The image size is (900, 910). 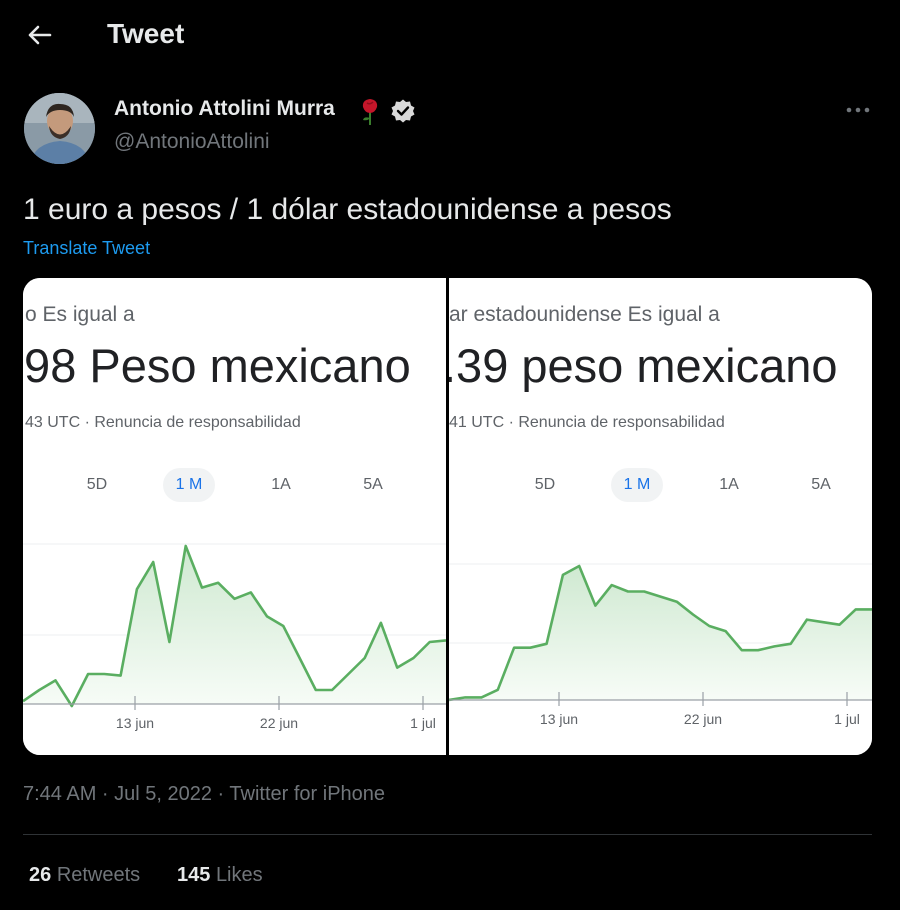 I want to click on retweets-label: Retweets, so click(x=98, y=875).